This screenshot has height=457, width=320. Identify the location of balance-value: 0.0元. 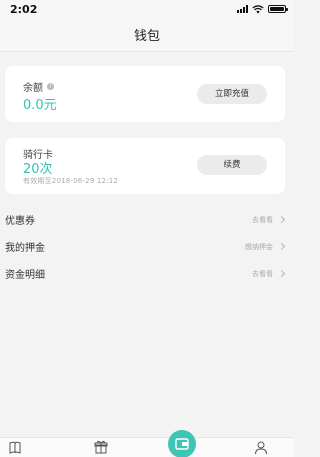
(40, 105).